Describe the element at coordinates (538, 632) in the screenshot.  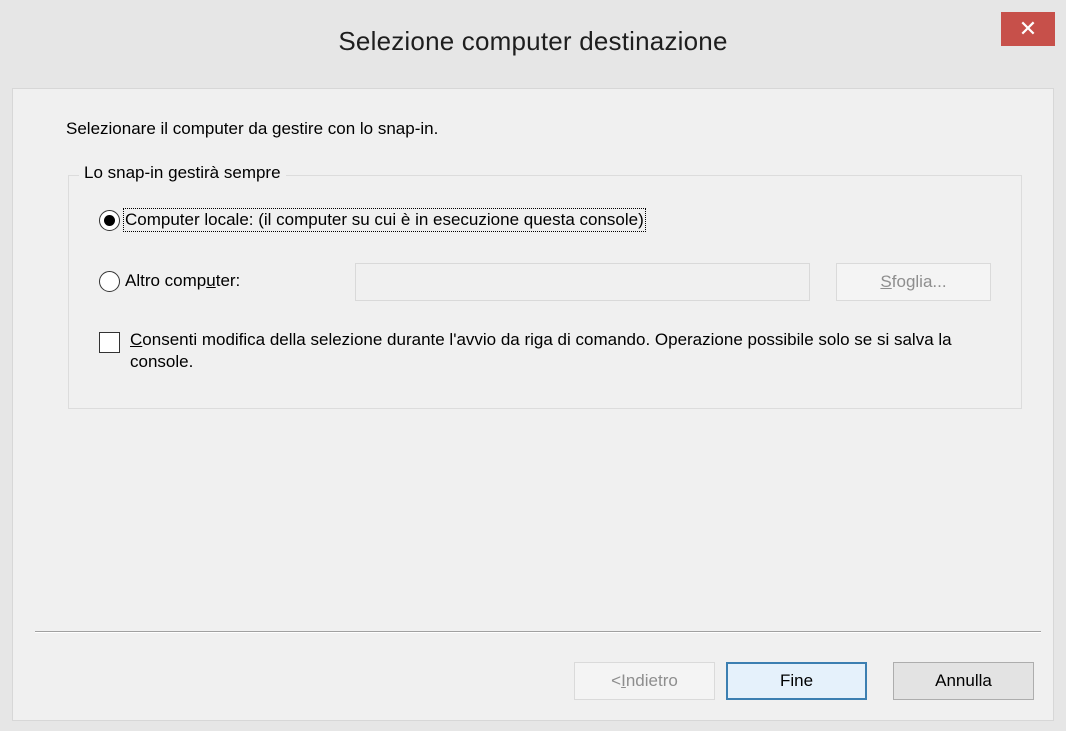
I see `footer-separator-highlight` at that location.